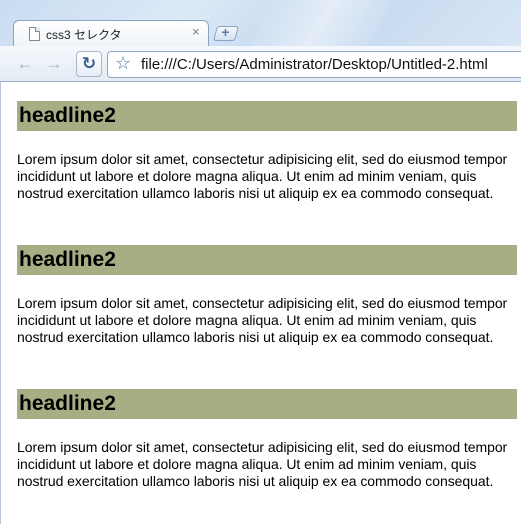 The height and width of the screenshot is (524, 521). I want to click on tab-active: css3 セレクタ ×, so click(111, 33).